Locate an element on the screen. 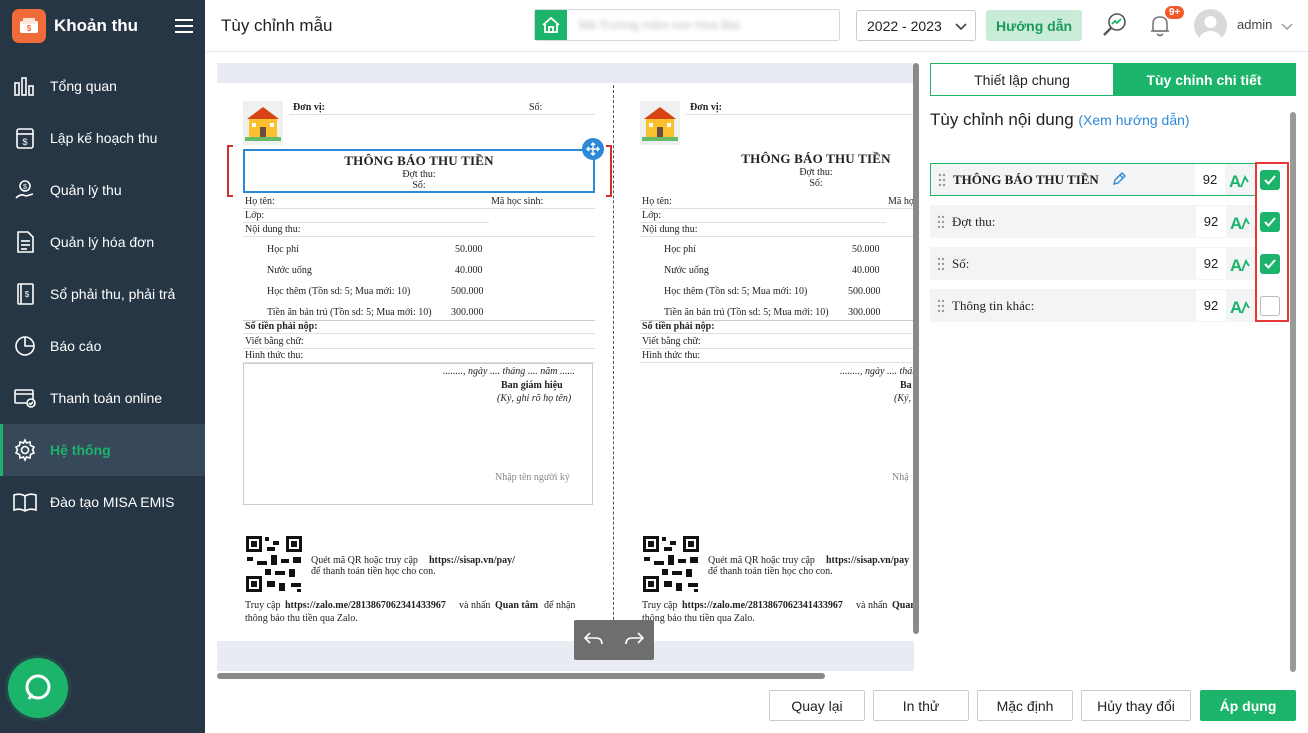 The width and height of the screenshot is (1308, 733). avatar is located at coordinates (1210, 25).